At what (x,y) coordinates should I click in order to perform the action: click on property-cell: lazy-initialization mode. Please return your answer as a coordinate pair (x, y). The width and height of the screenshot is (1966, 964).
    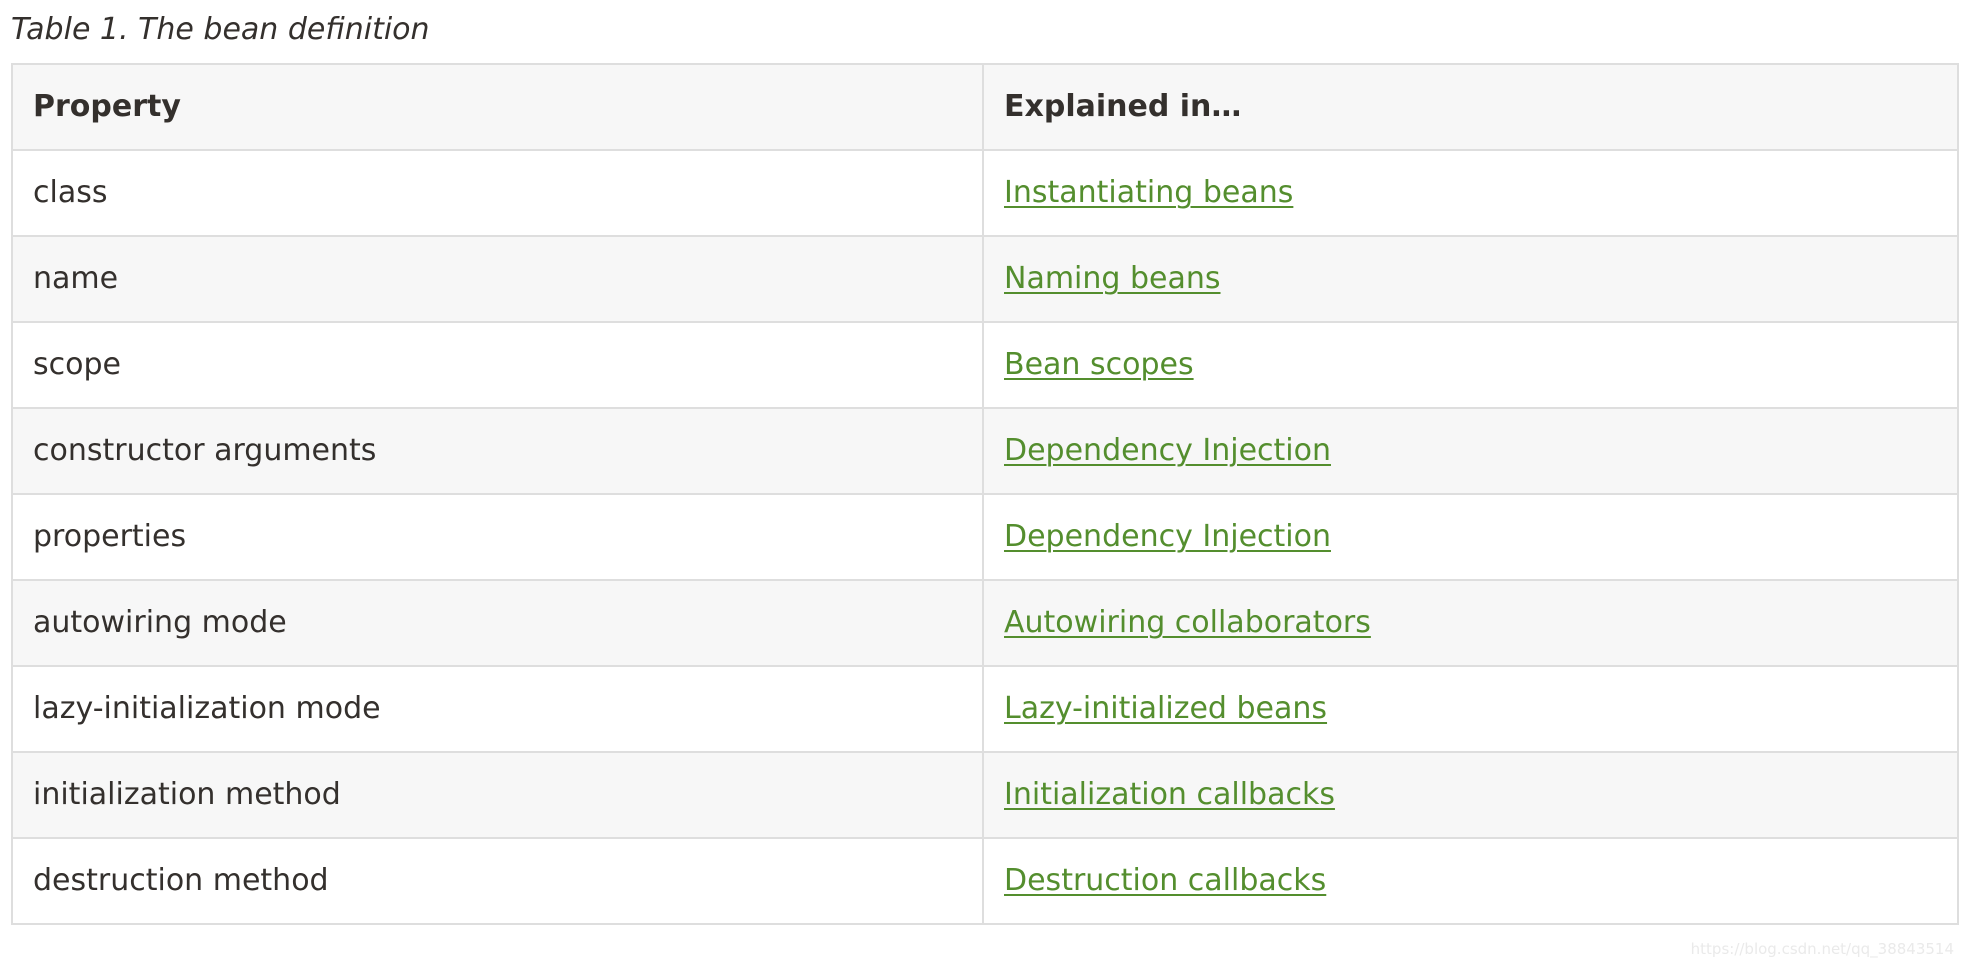
    Looking at the image, I should click on (497, 709).